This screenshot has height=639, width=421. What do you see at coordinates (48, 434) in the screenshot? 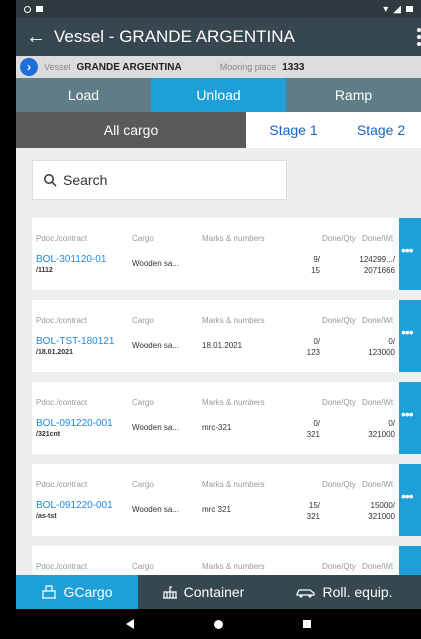
I see `doc-subreference: /321cnt` at bounding box center [48, 434].